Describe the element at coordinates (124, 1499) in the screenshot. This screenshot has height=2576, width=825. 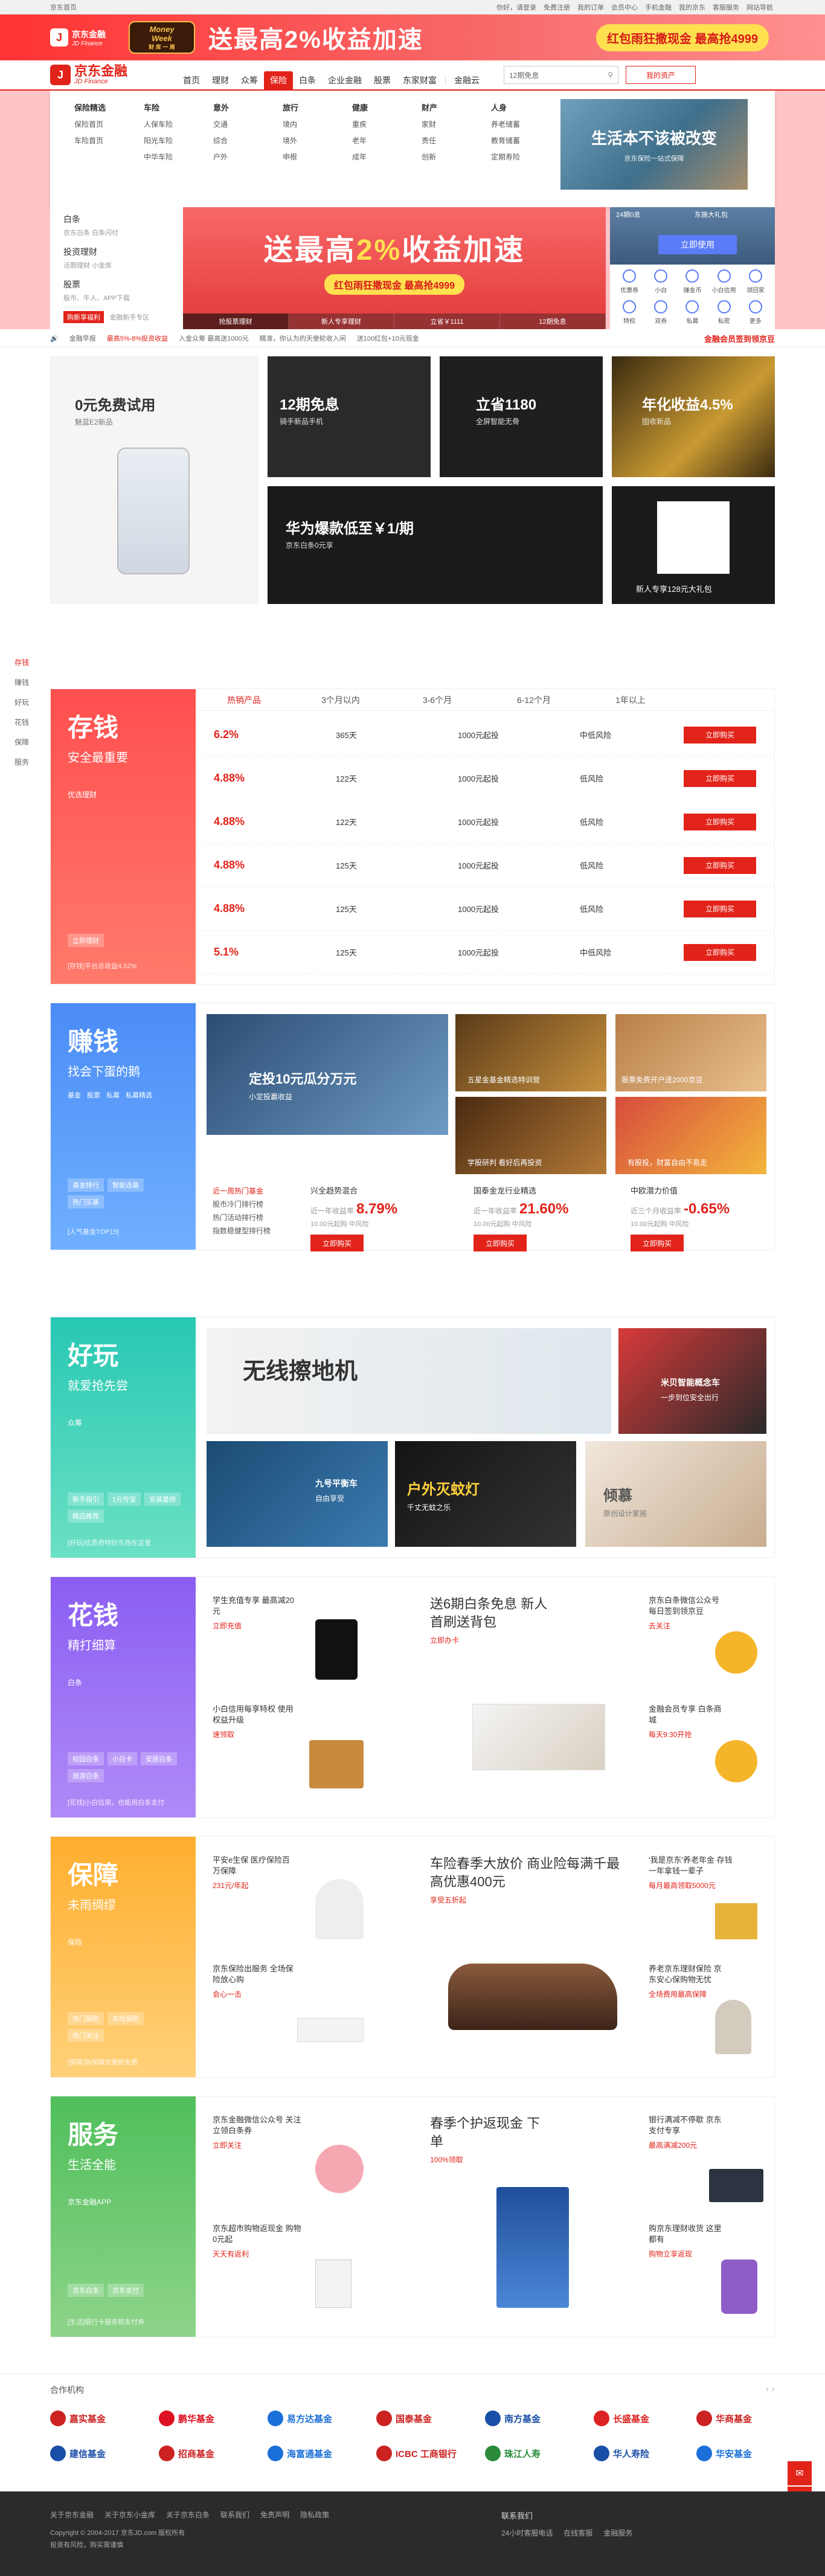
I see `floor-tag-button: 1元夺宝` at that location.